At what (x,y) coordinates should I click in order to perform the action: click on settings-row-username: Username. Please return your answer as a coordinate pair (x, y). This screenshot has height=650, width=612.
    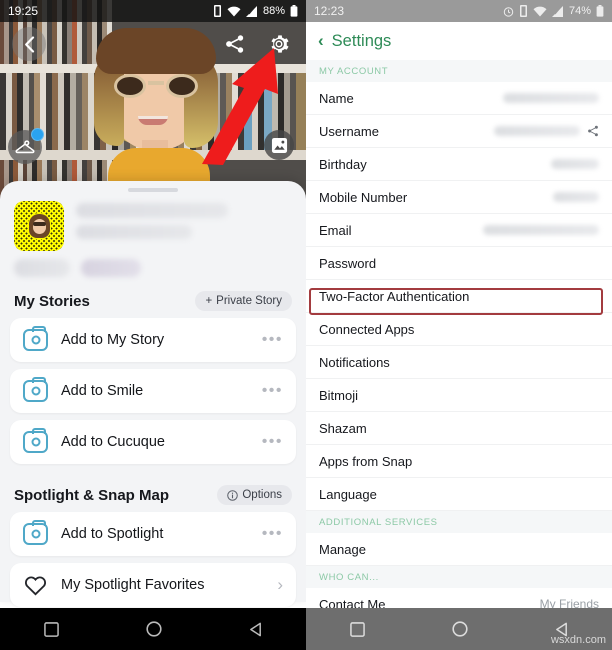
    Looking at the image, I should click on (459, 131).